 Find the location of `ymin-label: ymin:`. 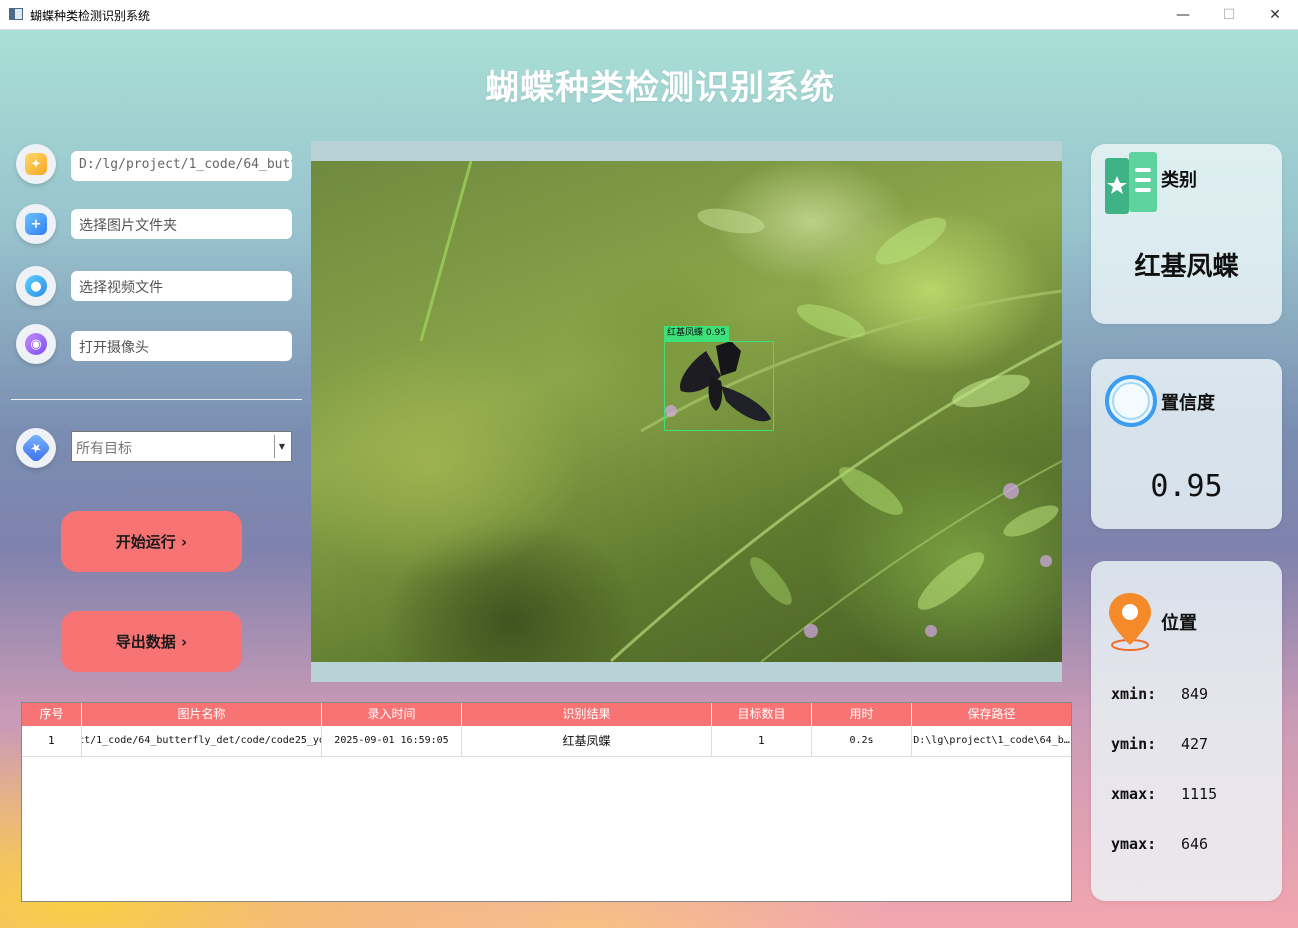

ymin-label: ymin: is located at coordinates (1134, 744).